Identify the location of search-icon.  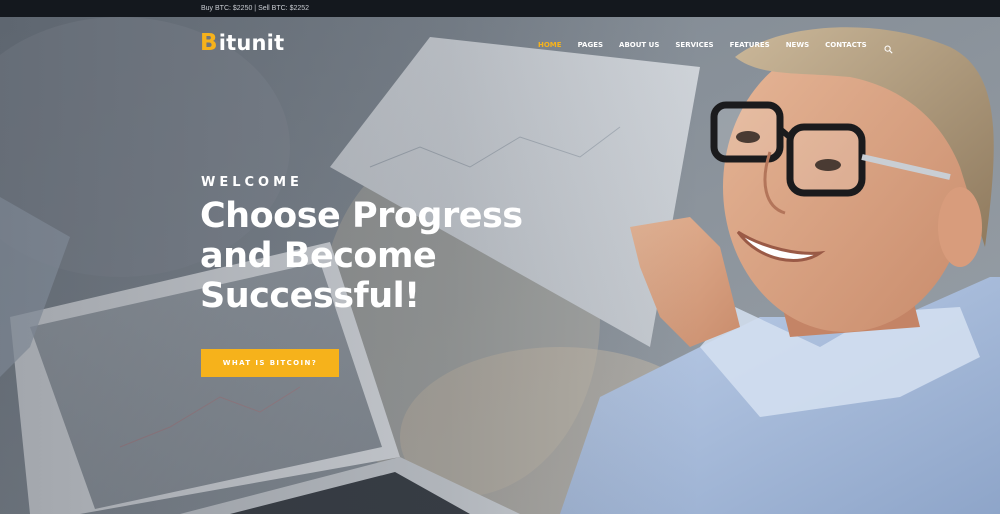
(888, 47).